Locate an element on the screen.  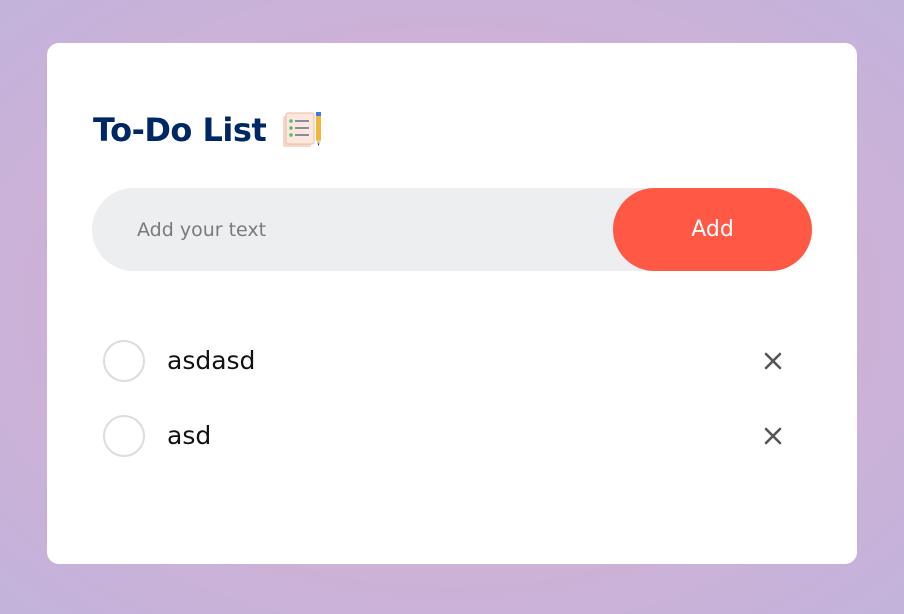
task-input-row: Add is located at coordinates (452, 229).